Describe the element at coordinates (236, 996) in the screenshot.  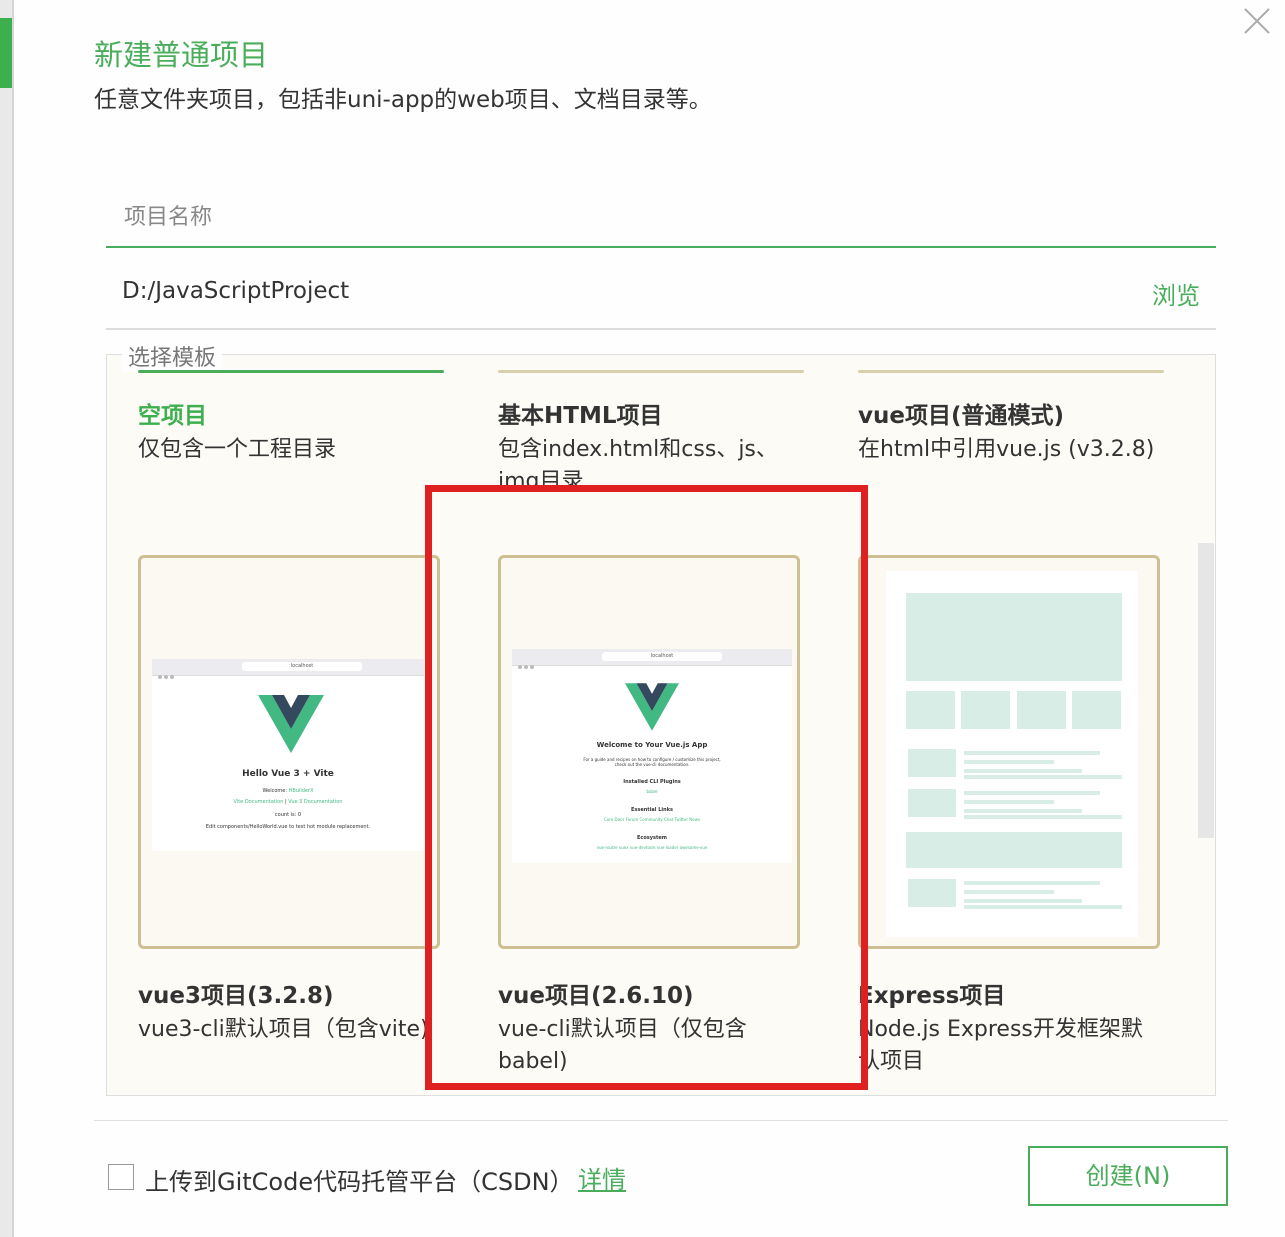
I see `card-title-vue3: vue3项目(3.2.8)` at that location.